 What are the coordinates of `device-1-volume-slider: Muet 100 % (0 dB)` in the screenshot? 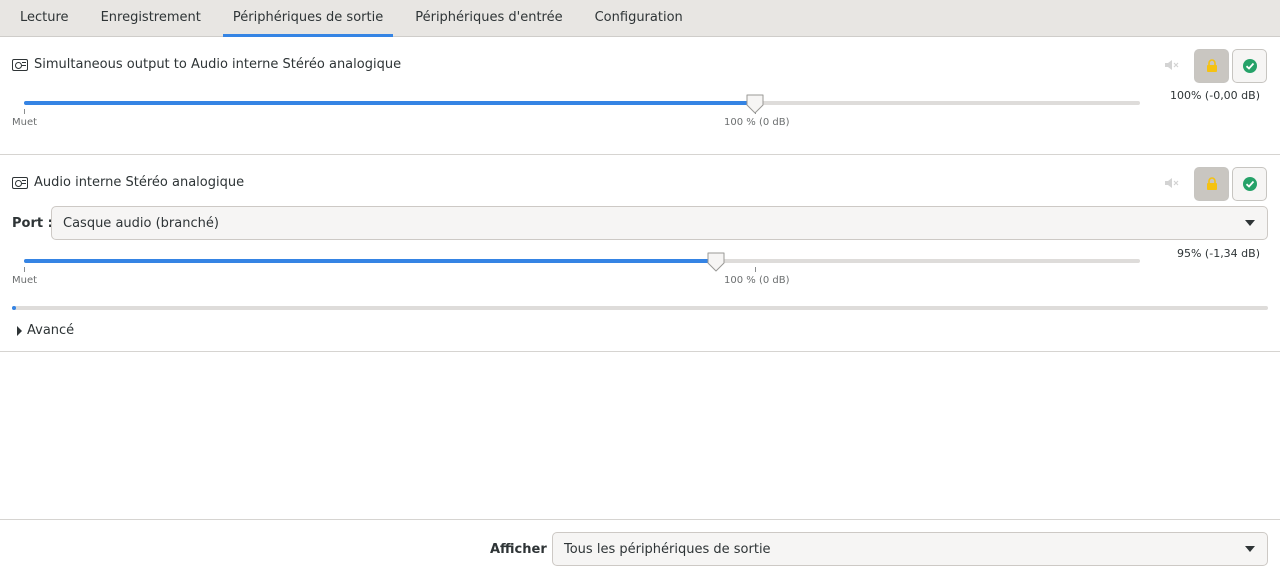 It's located at (576, 111).